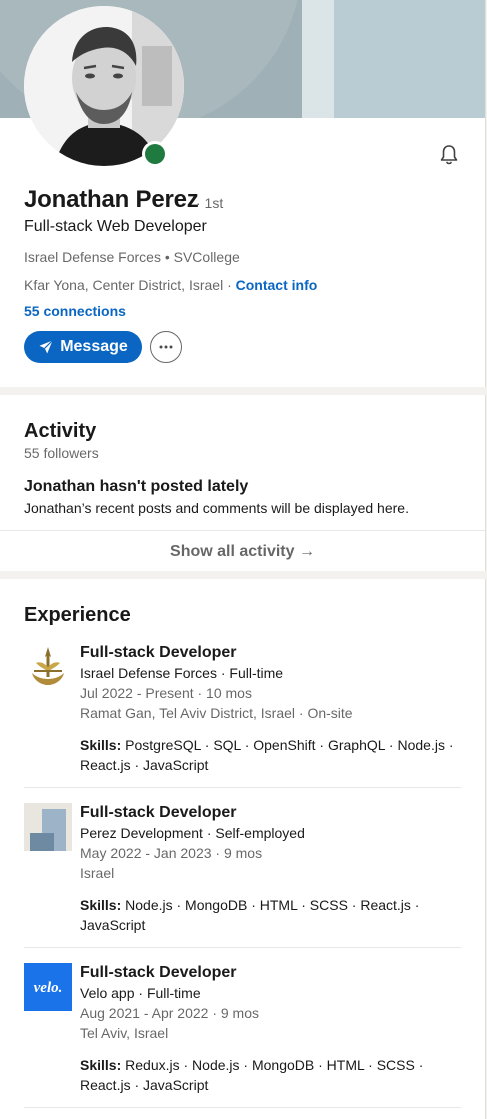 The image size is (487, 1119). Describe the element at coordinates (210, 203) in the screenshot. I see `connection-degree: · 1st` at that location.